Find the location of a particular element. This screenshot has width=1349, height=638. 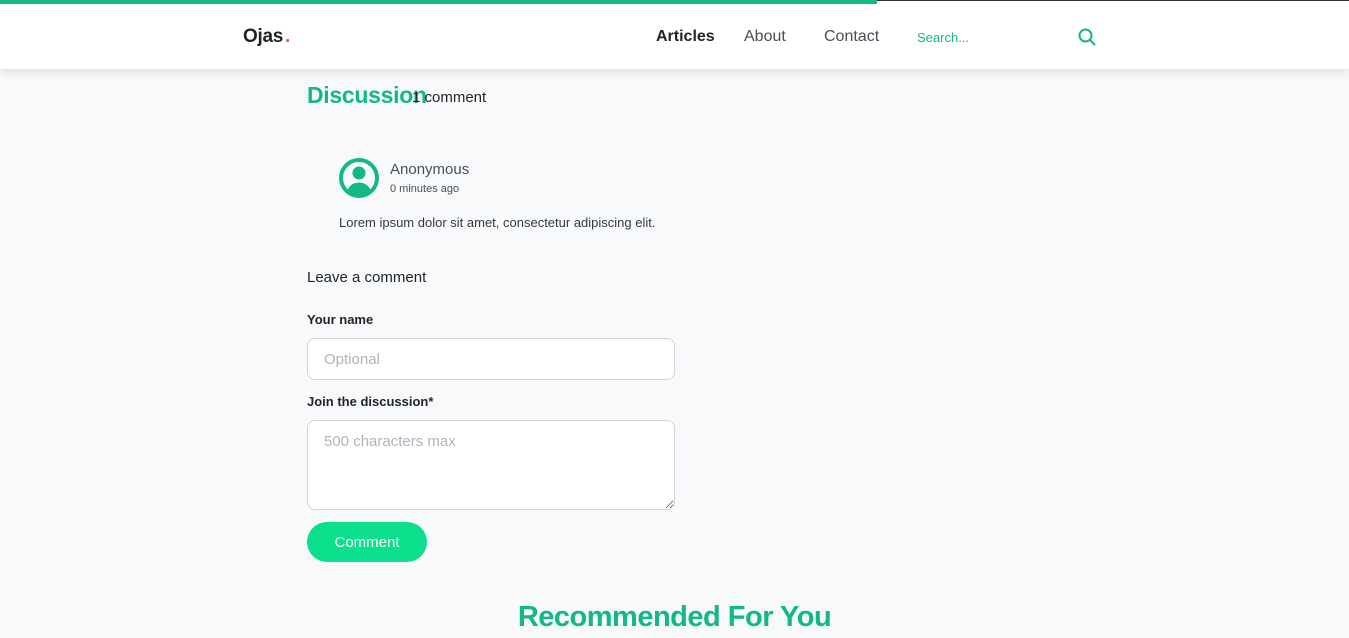

navbar: Ojas. Articles About Contact is located at coordinates (674, 34).